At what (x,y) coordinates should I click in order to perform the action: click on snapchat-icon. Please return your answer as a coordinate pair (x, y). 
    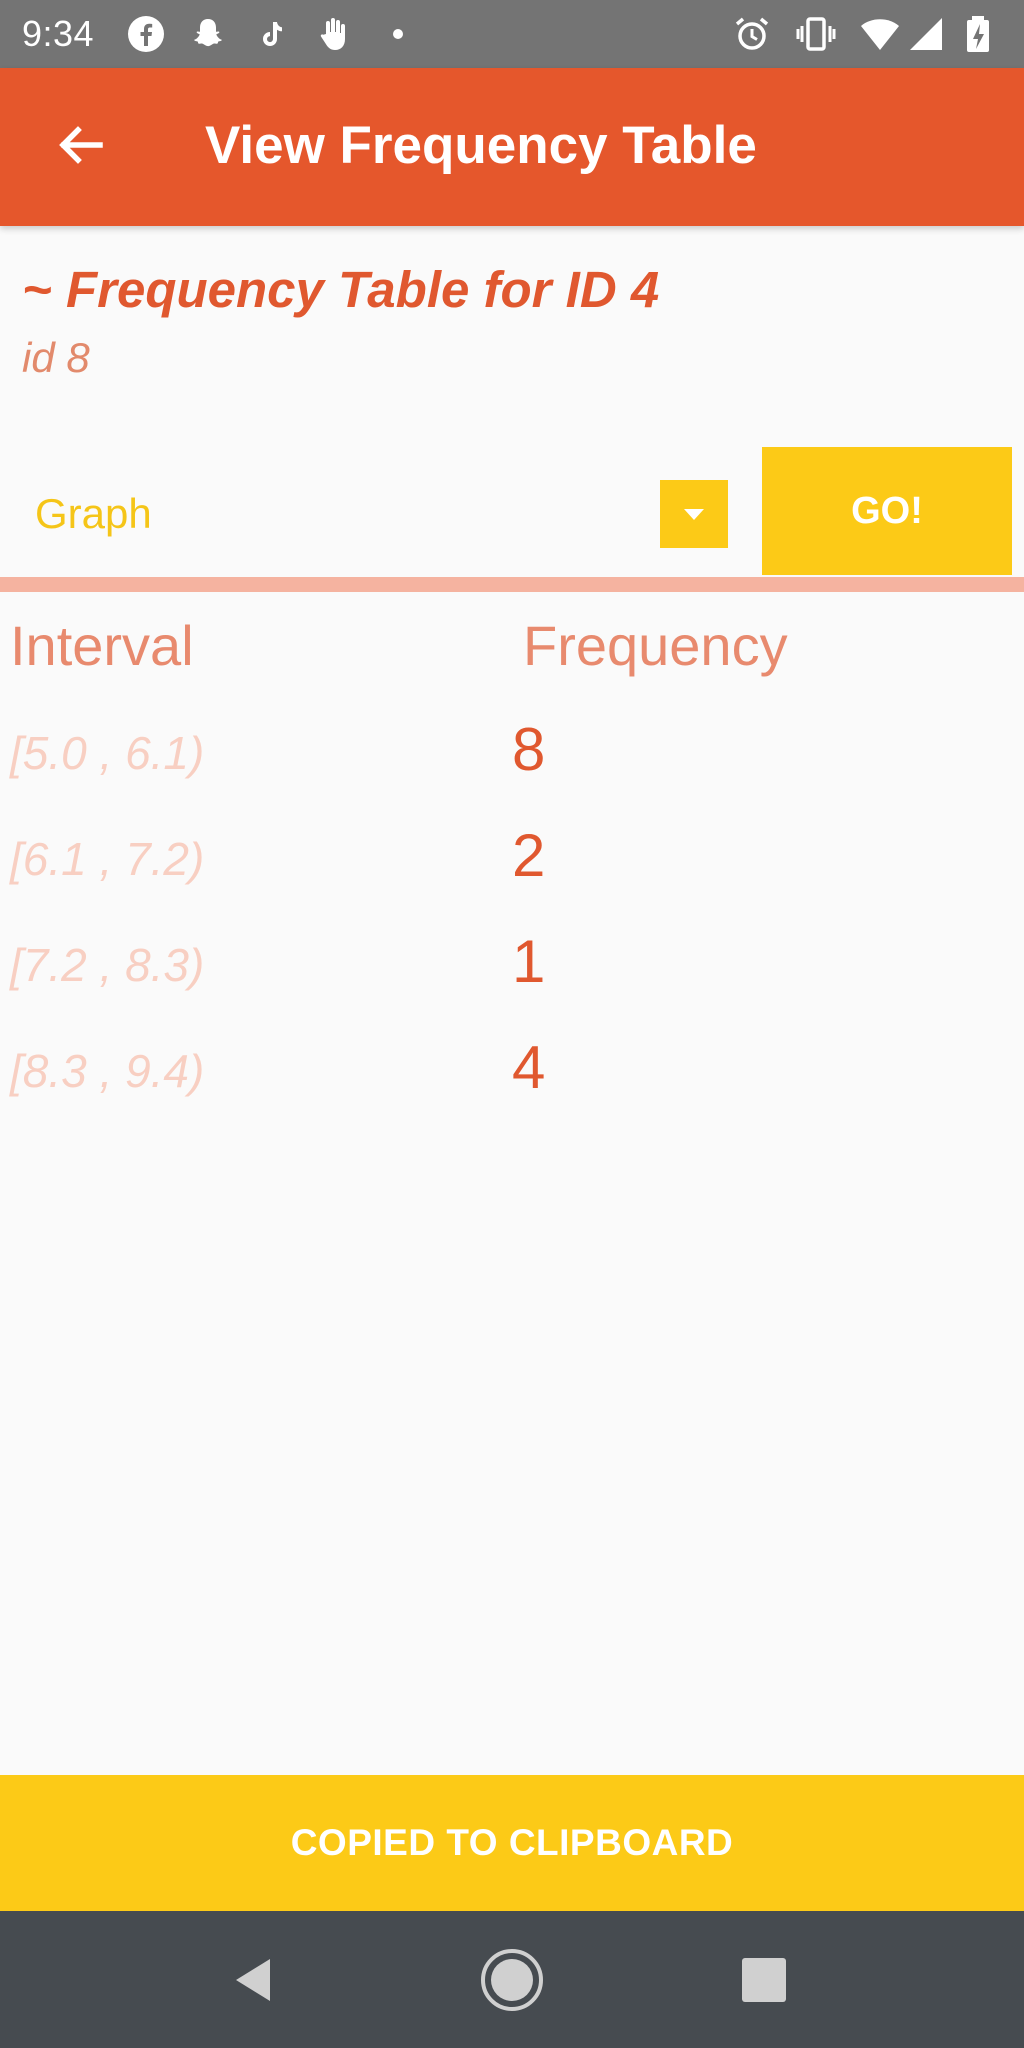
    Looking at the image, I should click on (208, 34).